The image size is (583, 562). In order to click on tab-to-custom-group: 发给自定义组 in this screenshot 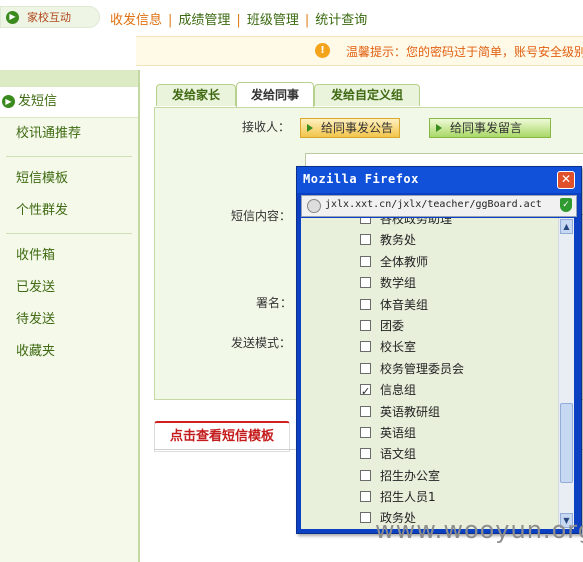, I will do `click(367, 95)`.